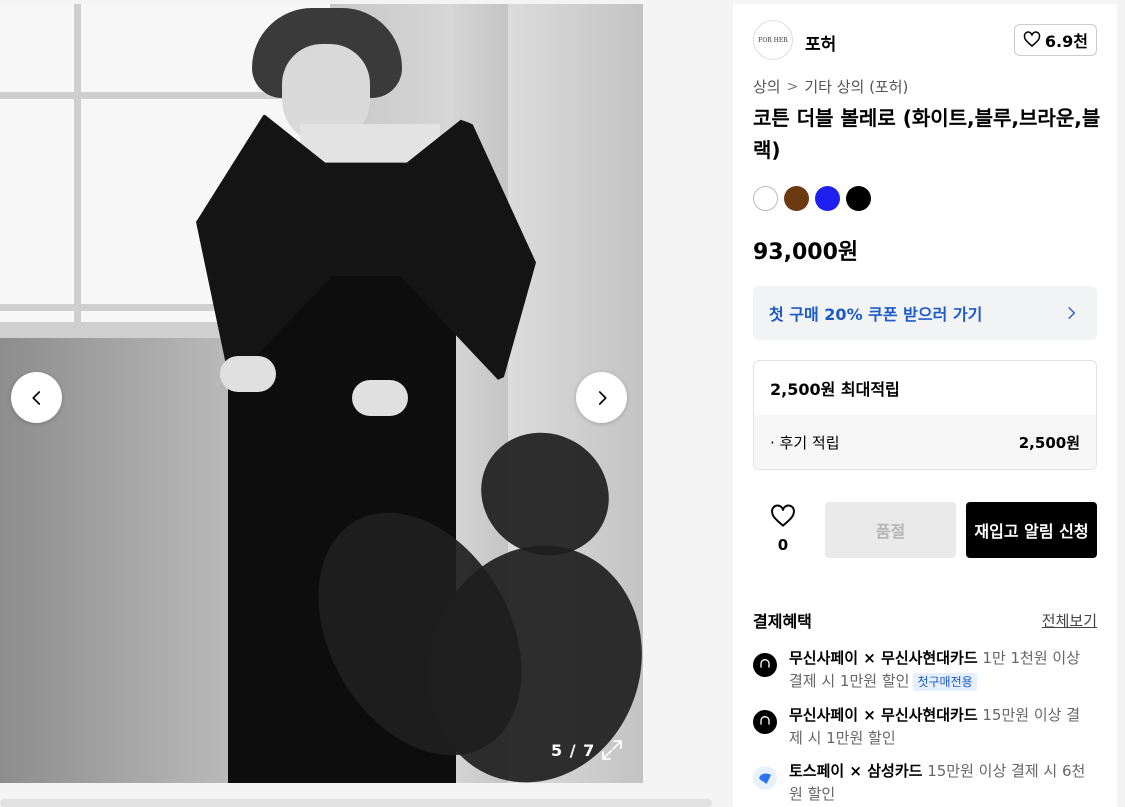  Describe the element at coordinates (856, 771) in the screenshot. I see `benefit-brand: 토스페이 × 삼성카드` at that location.